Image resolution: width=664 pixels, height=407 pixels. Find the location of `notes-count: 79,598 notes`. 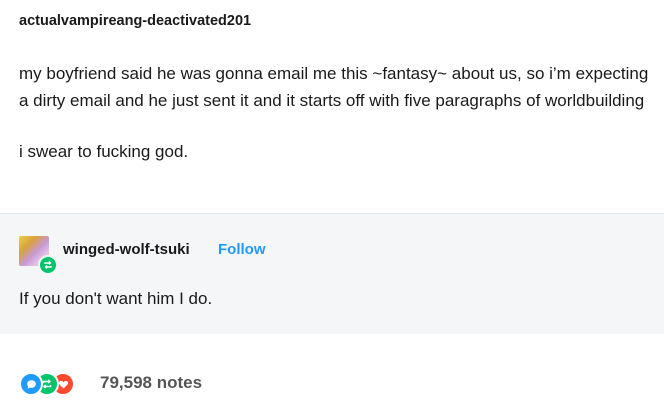

notes-count: 79,598 notes is located at coordinates (151, 383).